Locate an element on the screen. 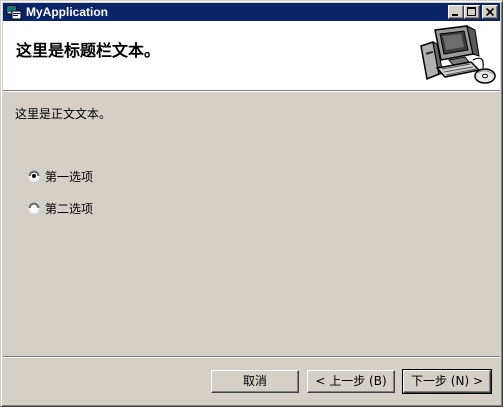  application-icon is located at coordinates (14, 12).